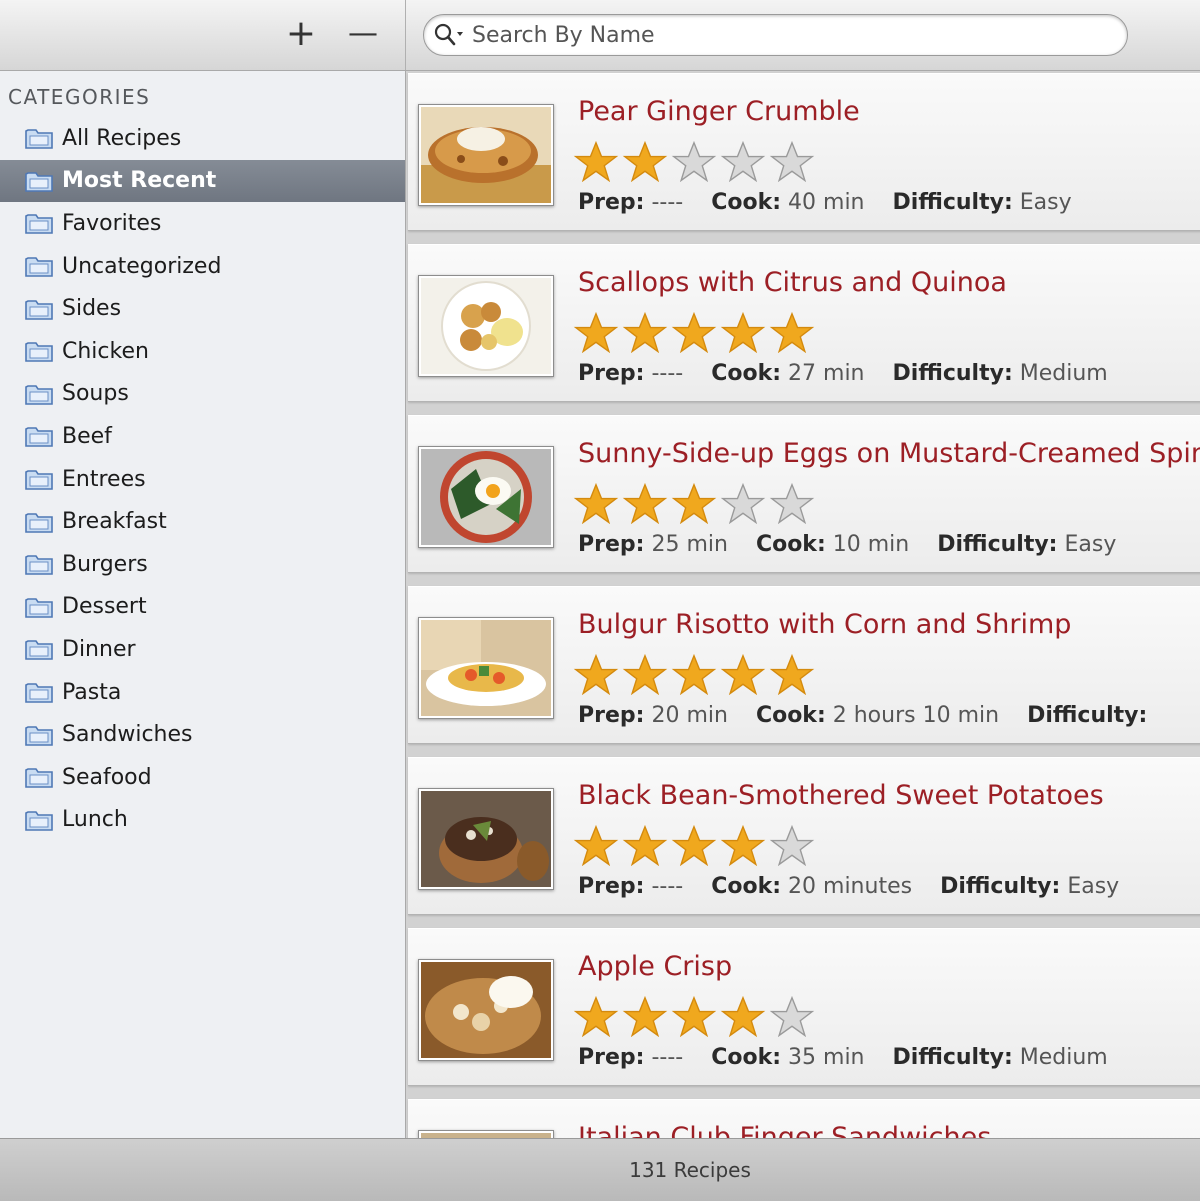 The height and width of the screenshot is (1201, 1200). Describe the element at coordinates (202, 394) in the screenshot. I see `sidebar-item-soups: Soups` at that location.